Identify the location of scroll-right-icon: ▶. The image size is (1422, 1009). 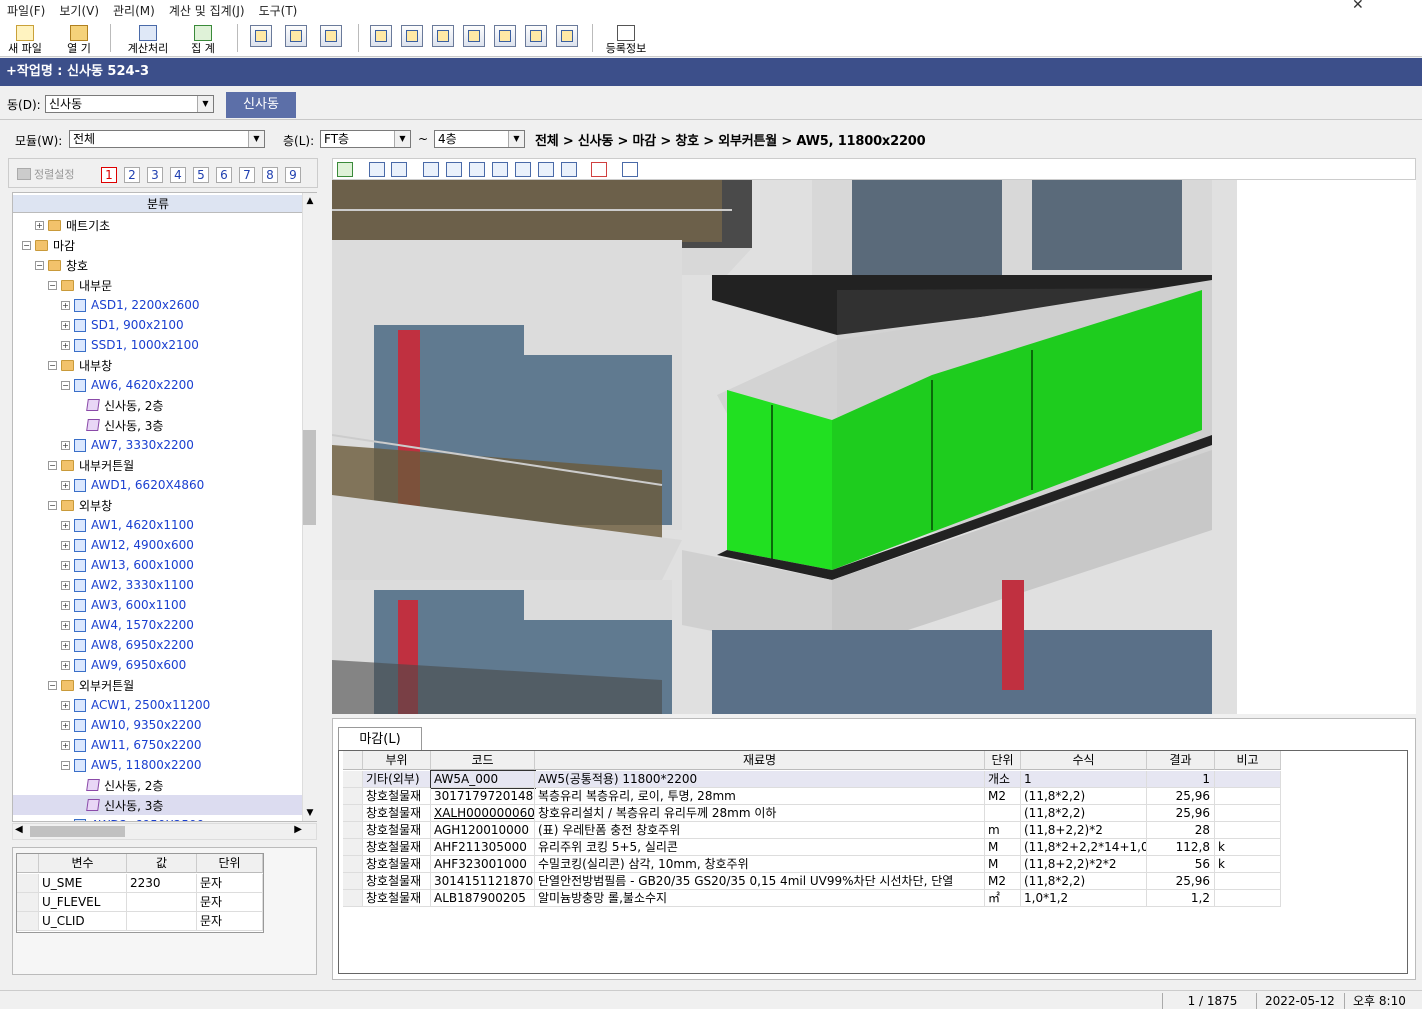
(298, 829).